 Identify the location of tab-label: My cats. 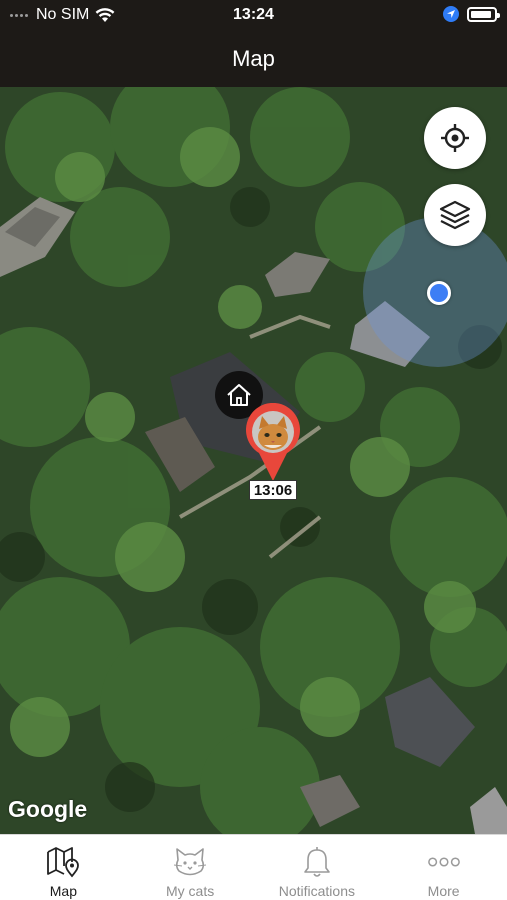
(190, 891).